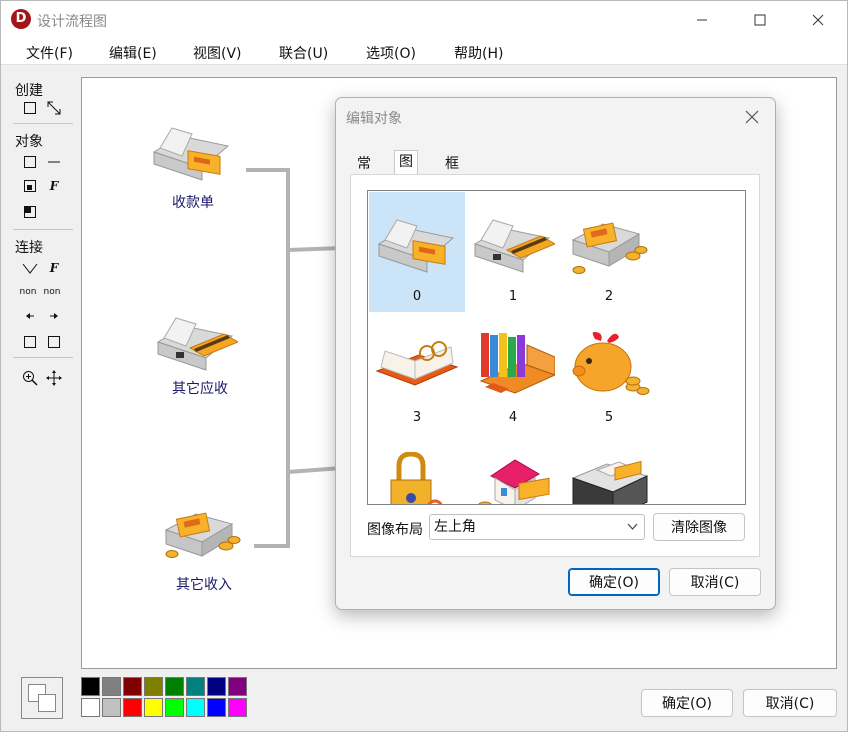 This screenshot has width=848, height=732. Describe the element at coordinates (42, 698) in the screenshot. I see `current-color-swatch` at that location.